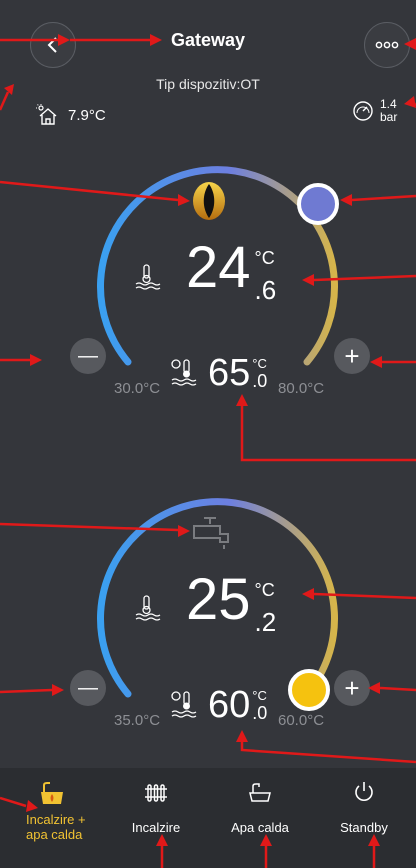 The height and width of the screenshot is (868, 416). Describe the element at coordinates (211, 533) in the screenshot. I see `tap-icon` at that location.